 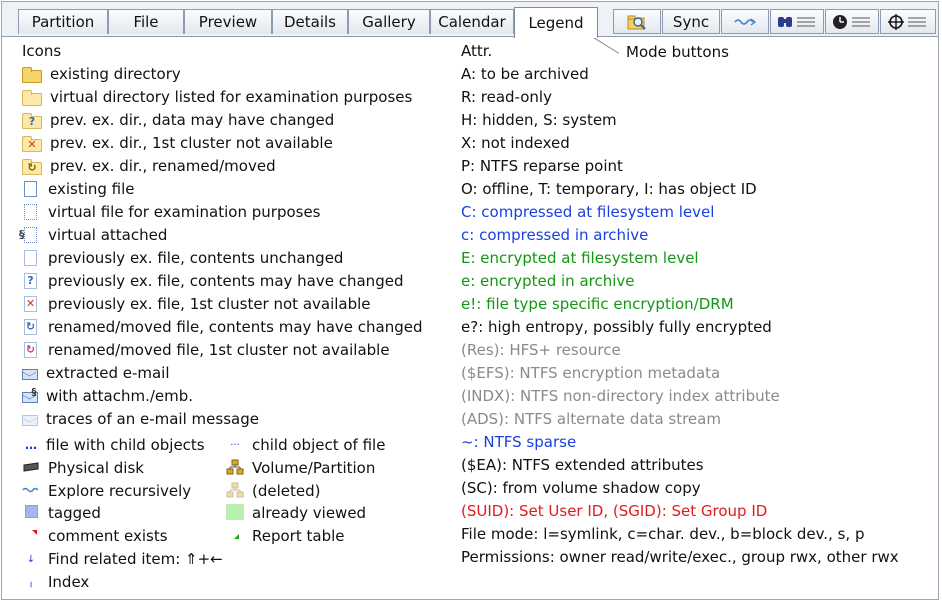 I want to click on explore-recursively-mode-button, so click(x=745, y=21).